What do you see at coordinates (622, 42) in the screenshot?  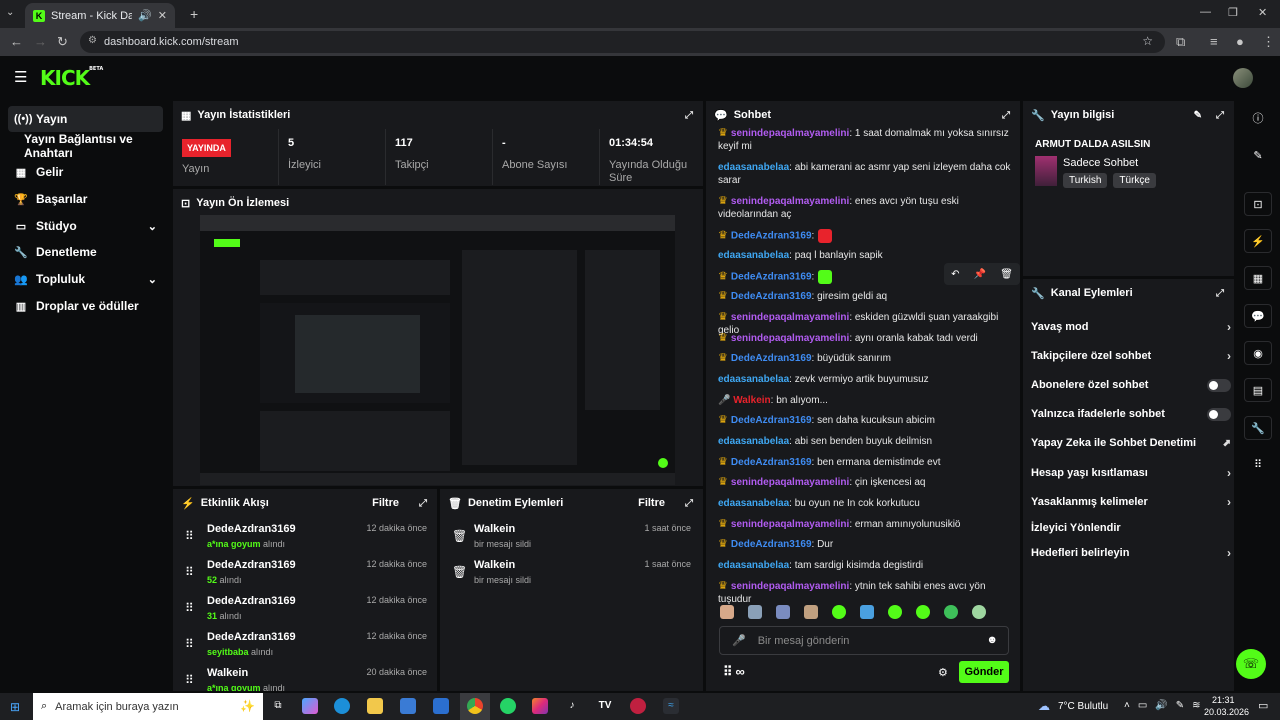 I see `address-bar: ⚙ dashboard.kick.com/stream ☆` at bounding box center [622, 42].